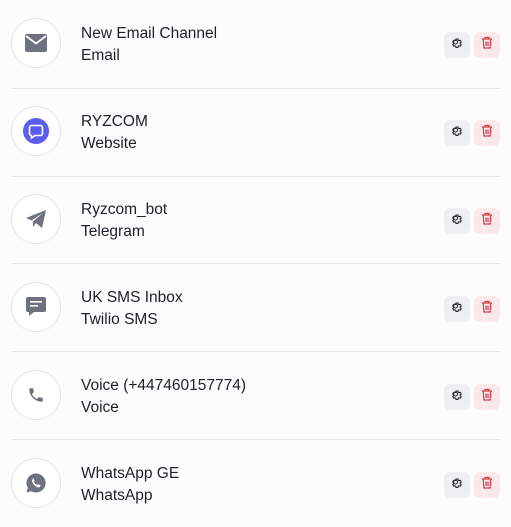 The width and height of the screenshot is (511, 527). I want to click on channel-type: Voice, so click(100, 407).